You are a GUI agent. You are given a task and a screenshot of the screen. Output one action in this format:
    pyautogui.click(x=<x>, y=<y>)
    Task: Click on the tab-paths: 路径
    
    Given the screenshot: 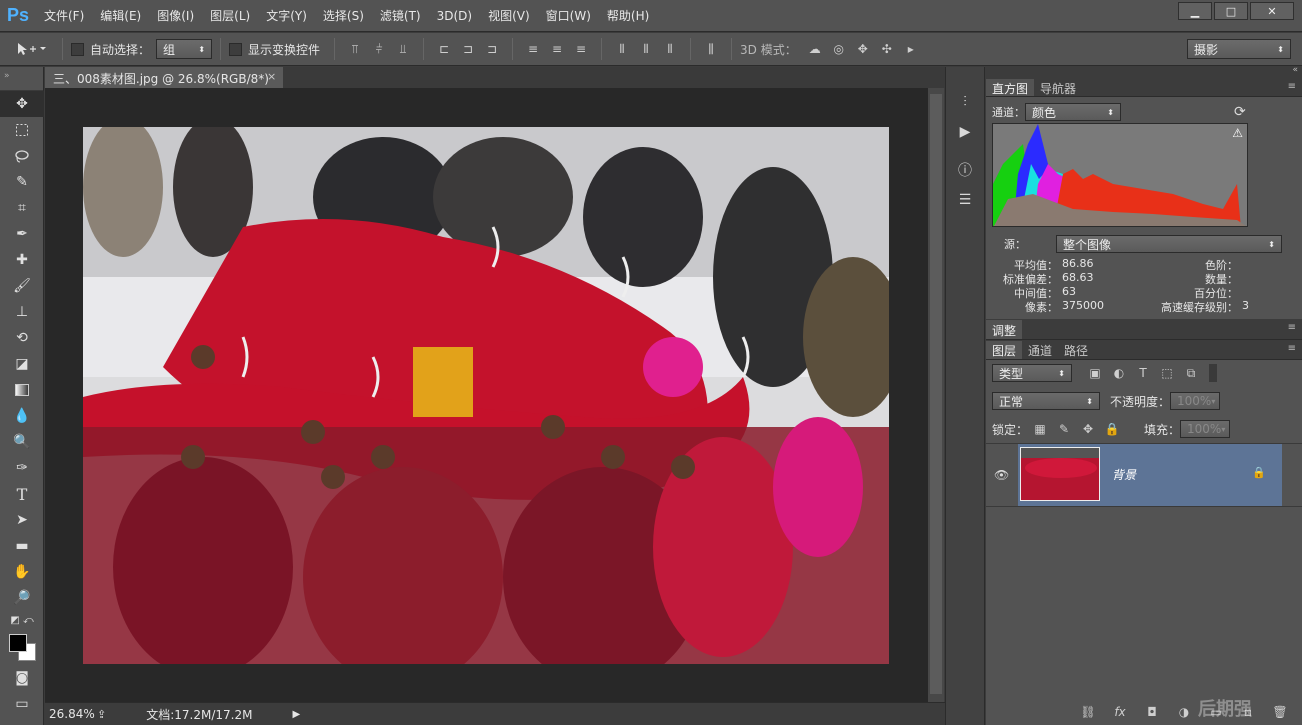 What is the action you would take?
    pyautogui.click(x=1076, y=350)
    